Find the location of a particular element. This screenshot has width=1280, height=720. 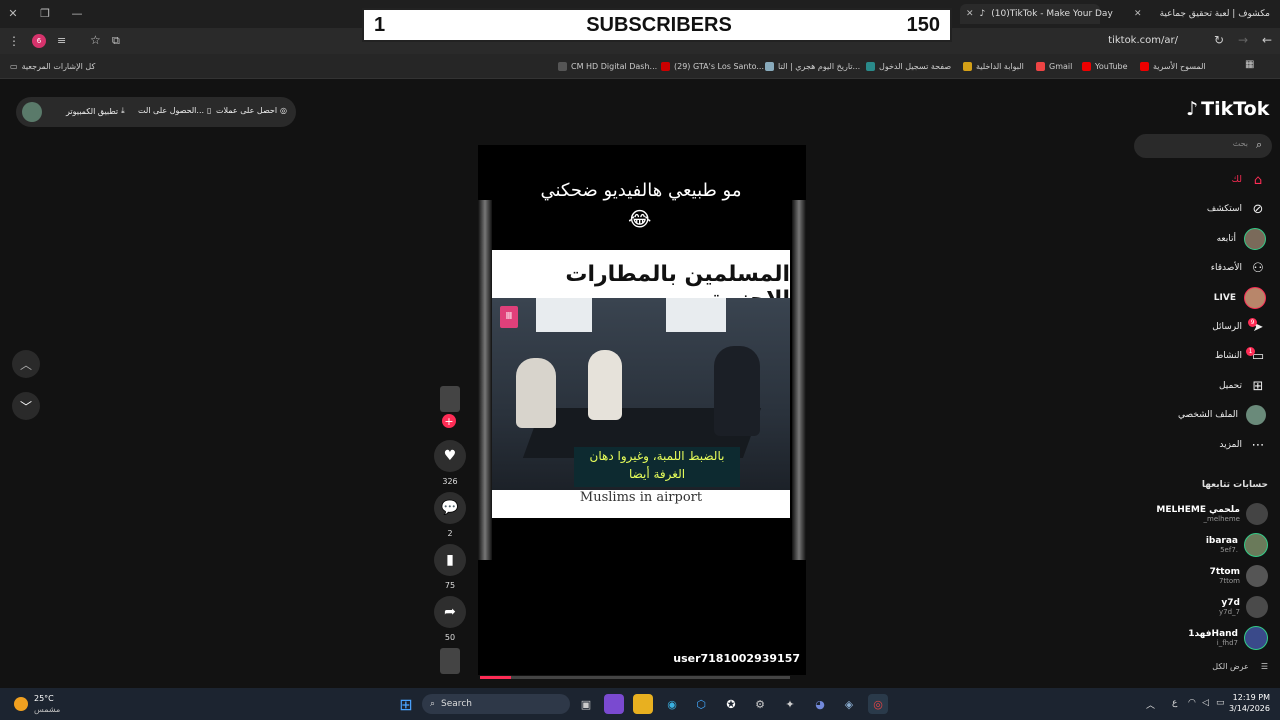

reload-icon: ↻ is located at coordinates (1219, 40).